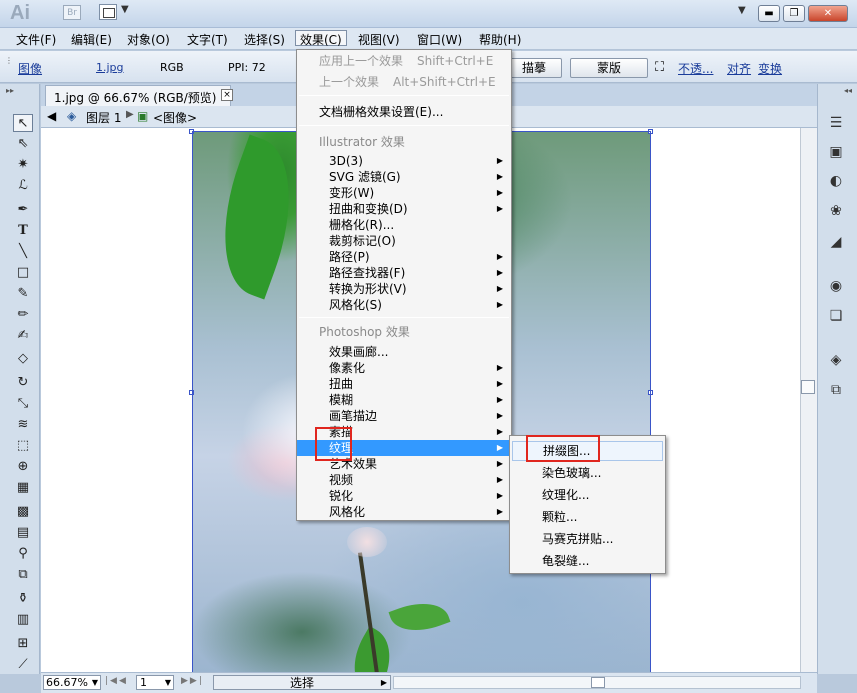 This screenshot has width=857, height=693. Describe the element at coordinates (836, 360) in the screenshot. I see `layers-panel-icon: ◈` at that location.